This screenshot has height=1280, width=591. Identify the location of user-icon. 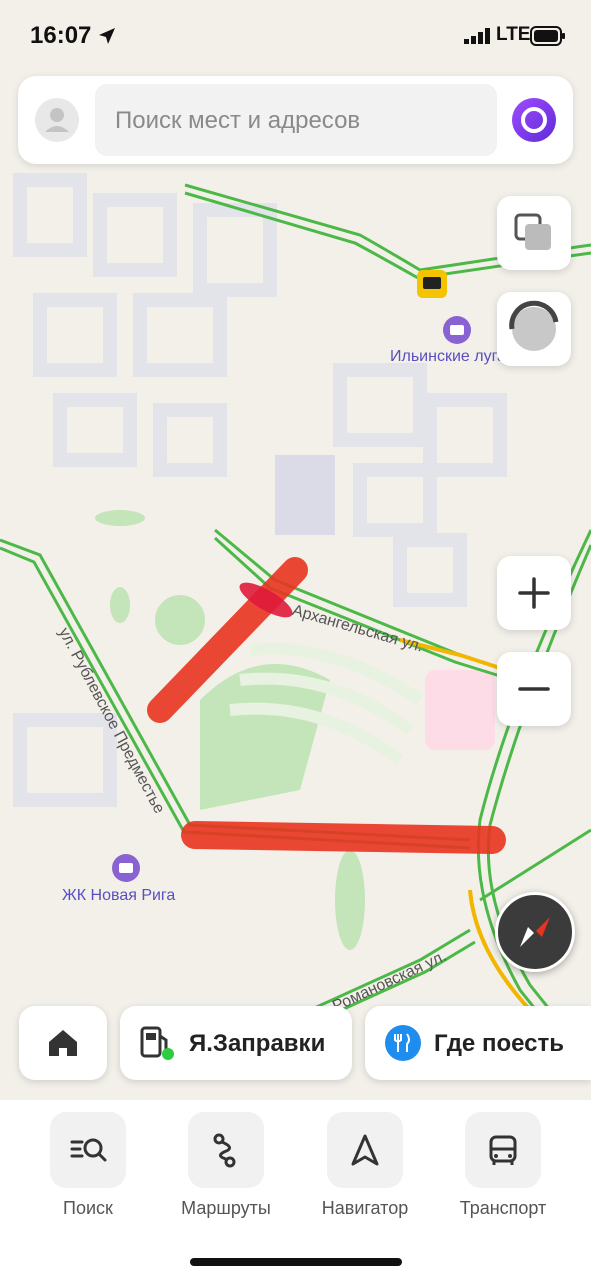
(57, 120).